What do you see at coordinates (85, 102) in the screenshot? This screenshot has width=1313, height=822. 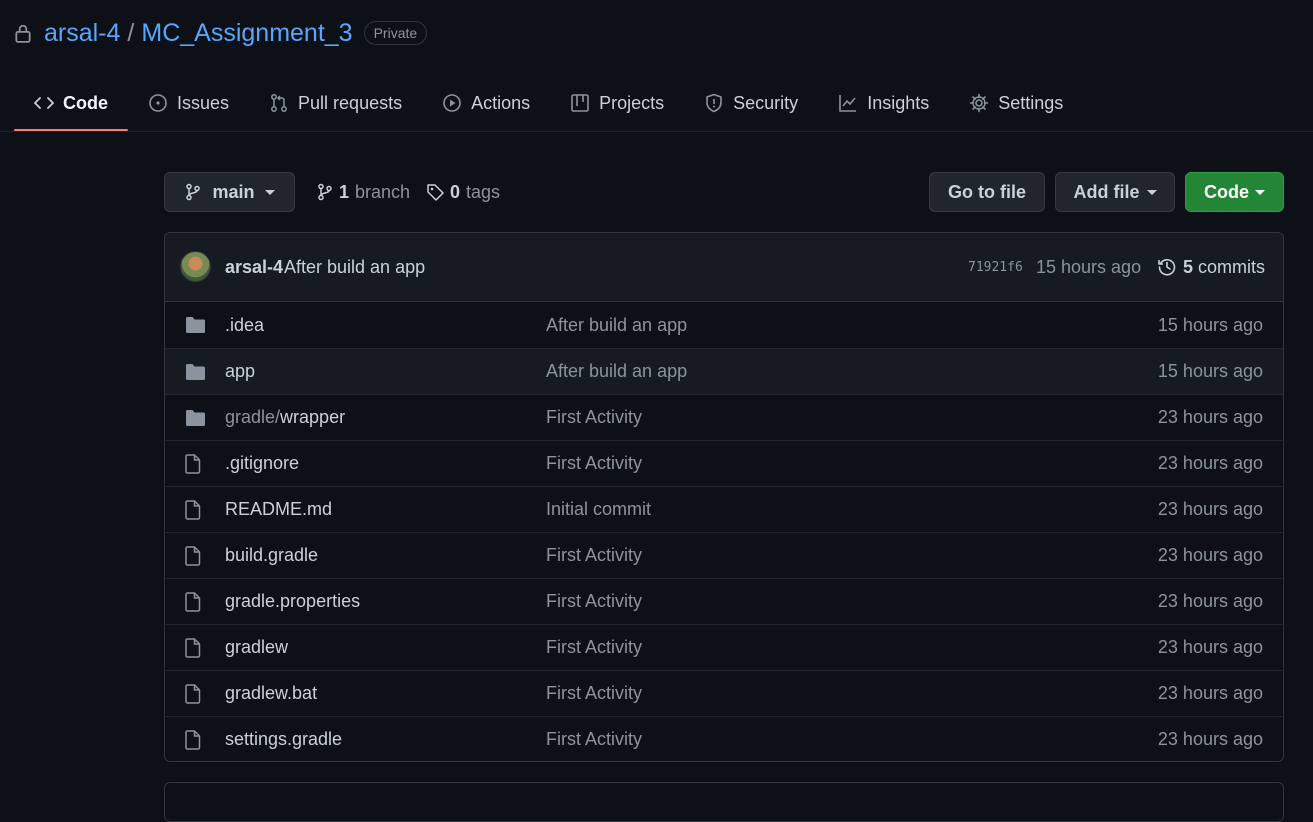 I see `tab-label: Code` at bounding box center [85, 102].